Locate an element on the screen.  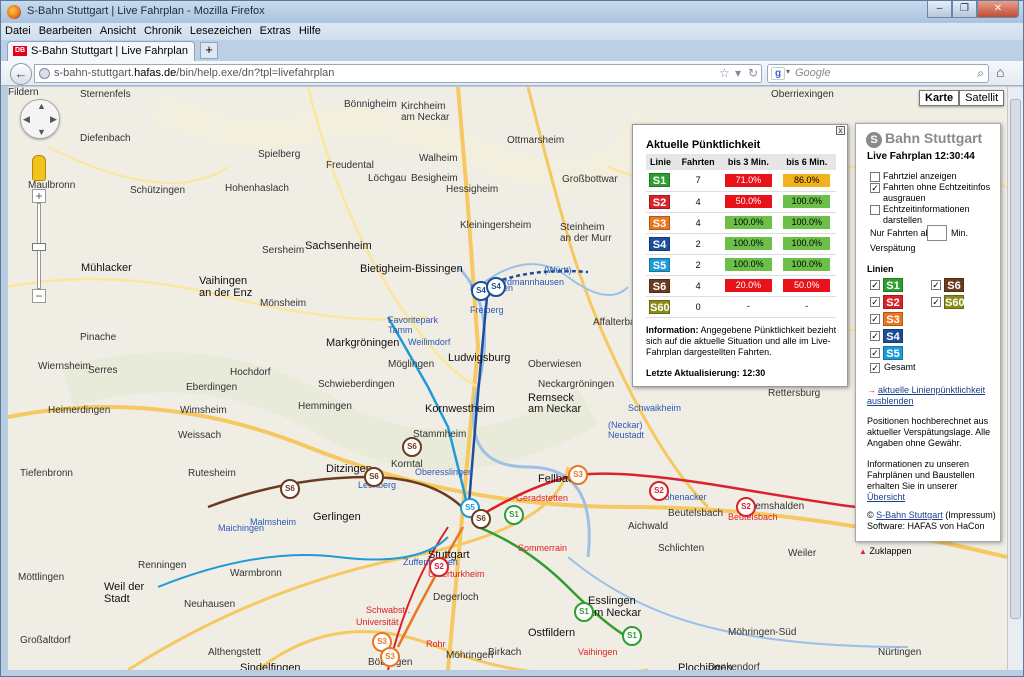
map-label: Althengstett is located at coordinates (234, 652).